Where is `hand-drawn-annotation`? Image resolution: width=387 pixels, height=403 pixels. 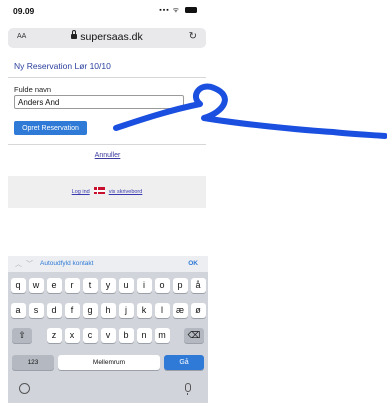
hand-drawn-annotation is located at coordinates (250, 111).